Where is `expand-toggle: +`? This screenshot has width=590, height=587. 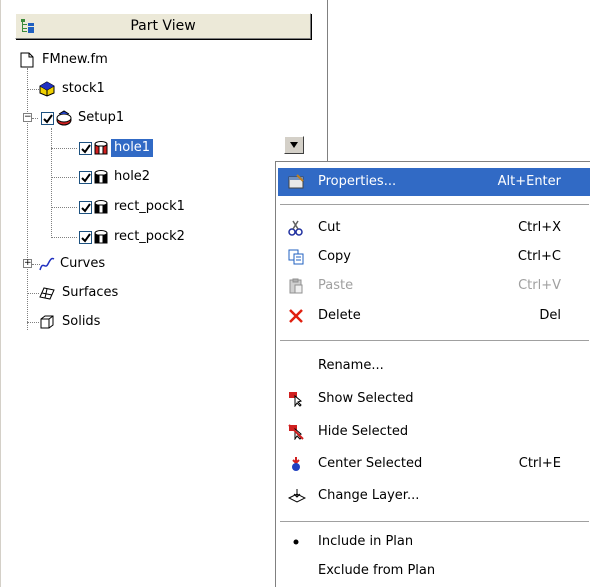 expand-toggle: + is located at coordinates (27, 263).